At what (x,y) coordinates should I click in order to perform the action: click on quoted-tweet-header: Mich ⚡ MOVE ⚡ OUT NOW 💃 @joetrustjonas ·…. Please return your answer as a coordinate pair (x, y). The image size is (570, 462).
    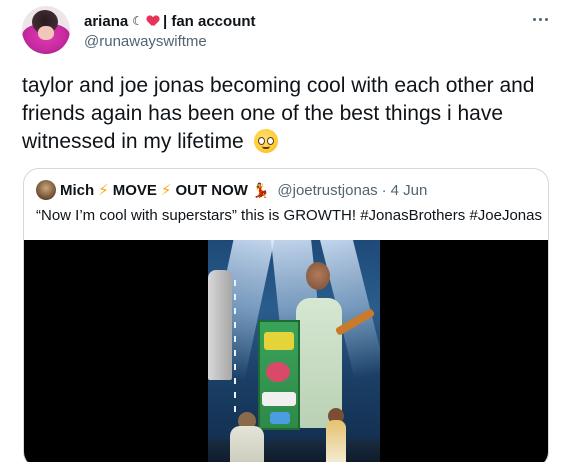
    Looking at the image, I should click on (231, 190).